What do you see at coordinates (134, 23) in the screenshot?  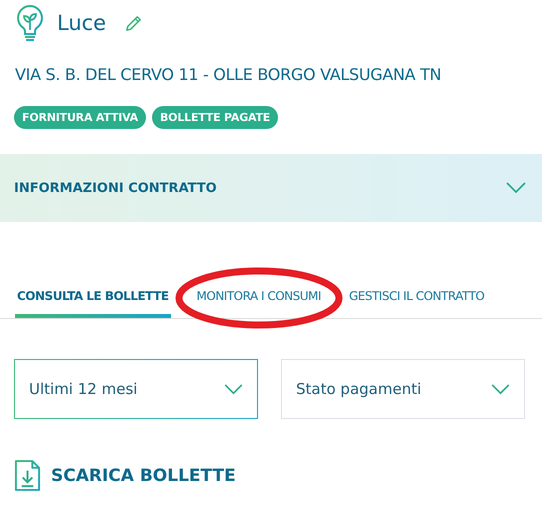 I see `pencil-icon` at bounding box center [134, 23].